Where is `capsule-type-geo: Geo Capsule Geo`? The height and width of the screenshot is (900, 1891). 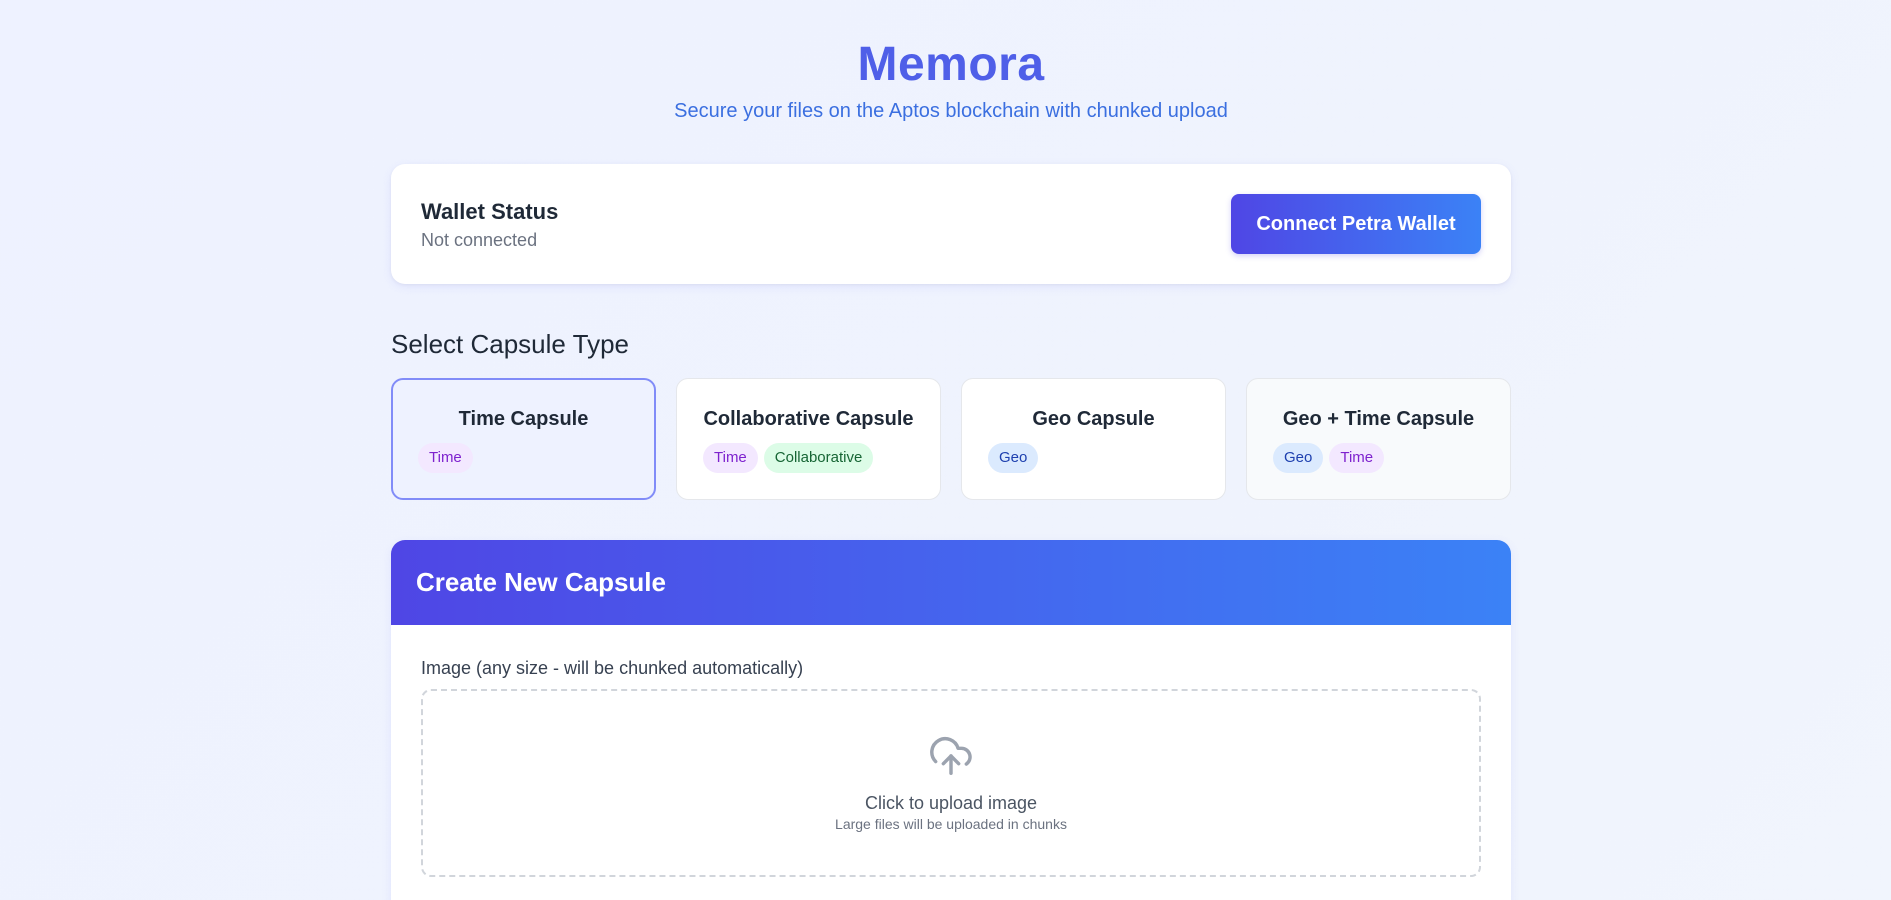 capsule-type-geo: Geo Capsule Geo is located at coordinates (1093, 439).